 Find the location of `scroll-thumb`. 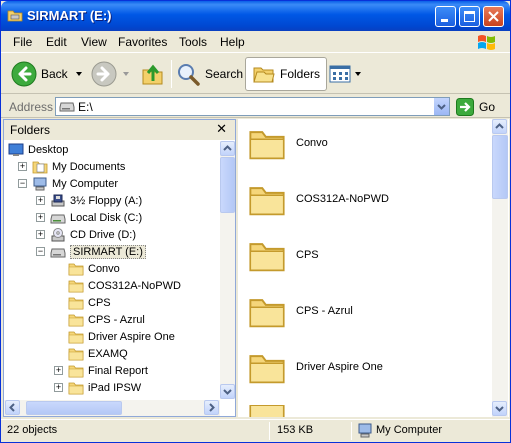

scroll-thumb is located at coordinates (227, 185).